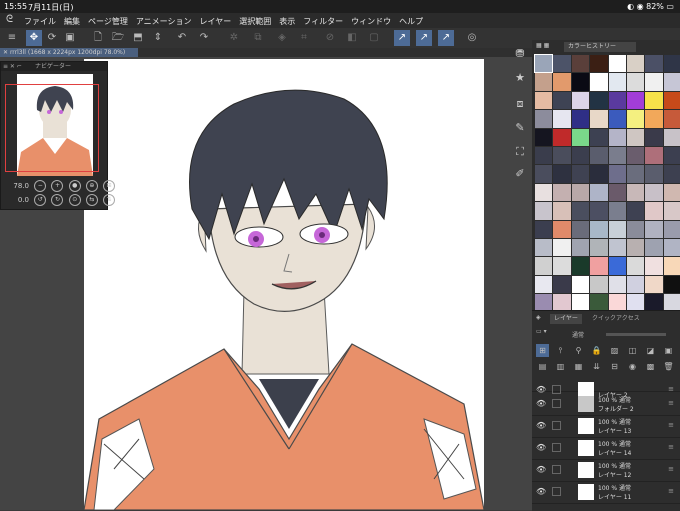 This screenshot has height=511, width=680. I want to click on save-icon: ⬒, so click(138, 38).